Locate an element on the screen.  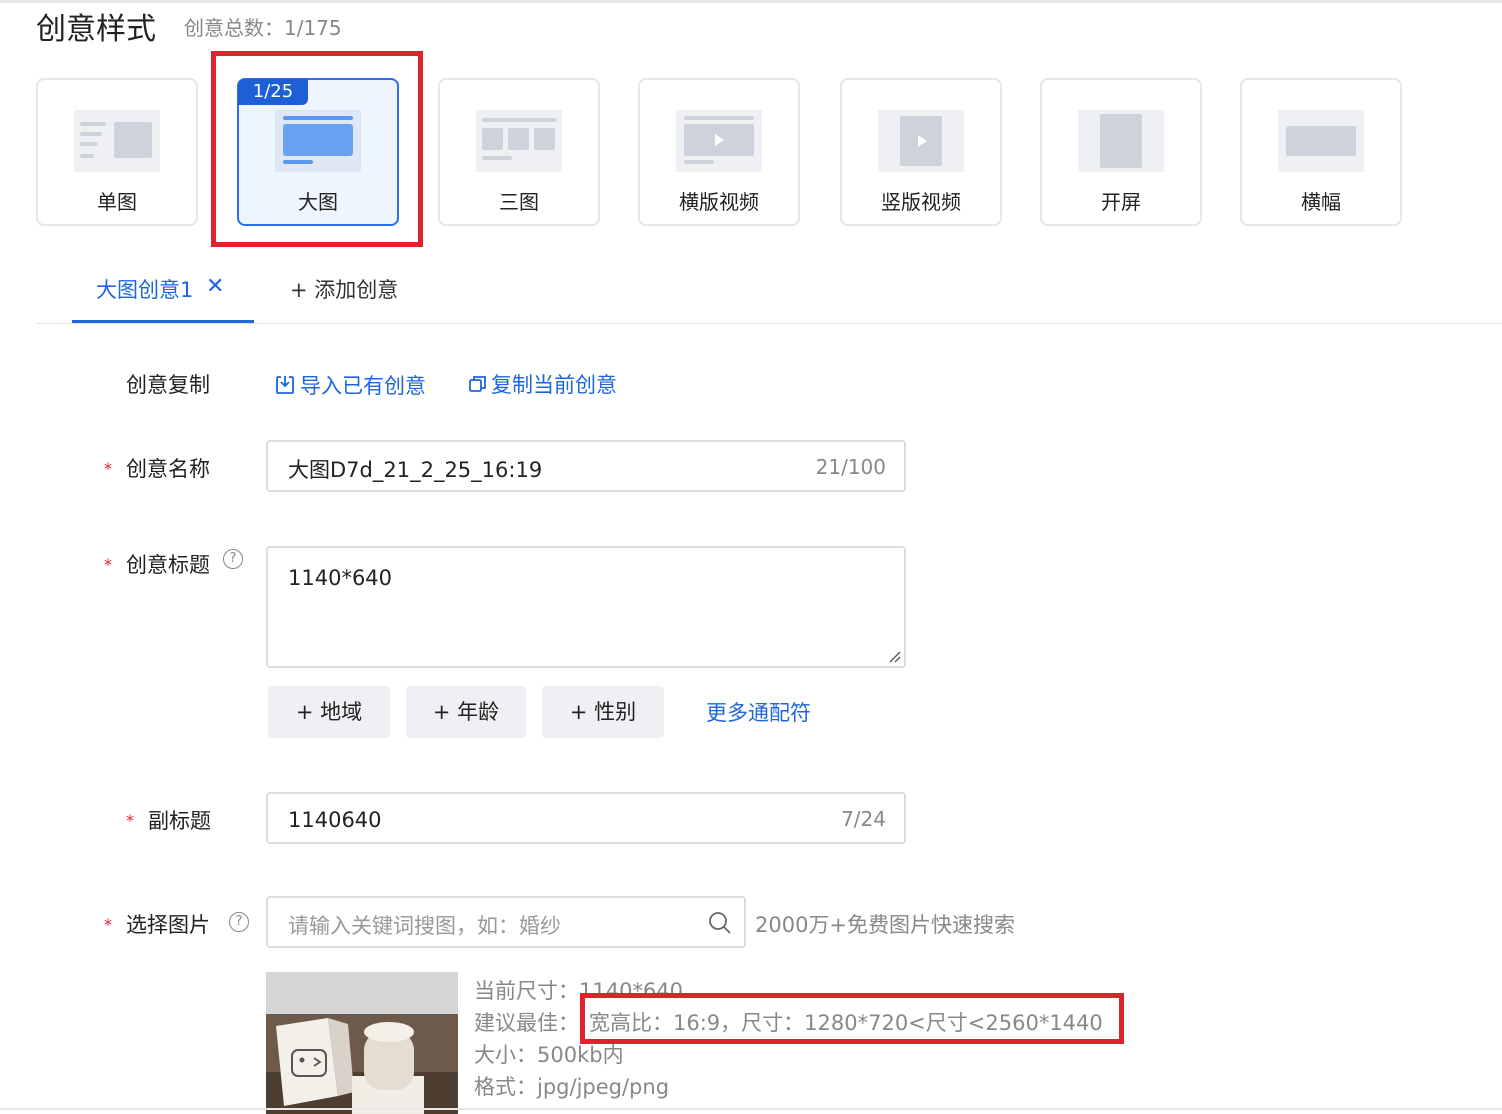
style-card-landscape-video: 横版视频 is located at coordinates (719, 152).